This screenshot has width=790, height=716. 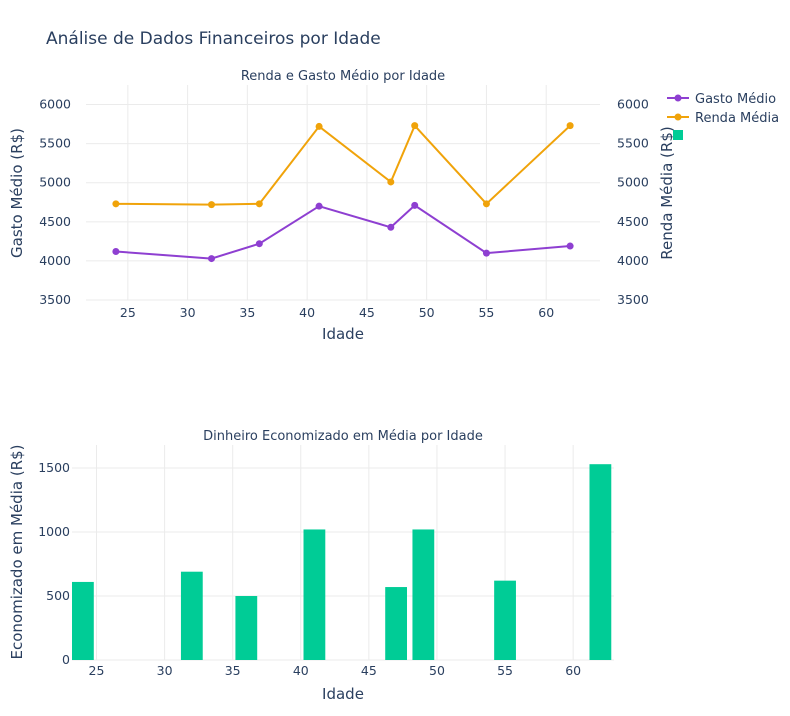 What do you see at coordinates (737, 118) in the screenshot?
I see `legend-label: Renda Média` at bounding box center [737, 118].